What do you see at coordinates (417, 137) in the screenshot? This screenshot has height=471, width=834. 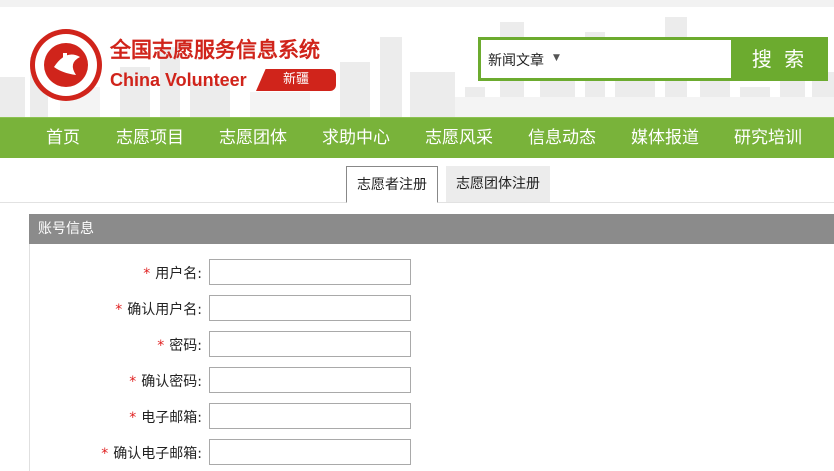 I see `main-nav: 首页 志愿项目 志愿团体 求助中心 志愿风采 信息动态 媒体报道 研究培训` at bounding box center [417, 137].